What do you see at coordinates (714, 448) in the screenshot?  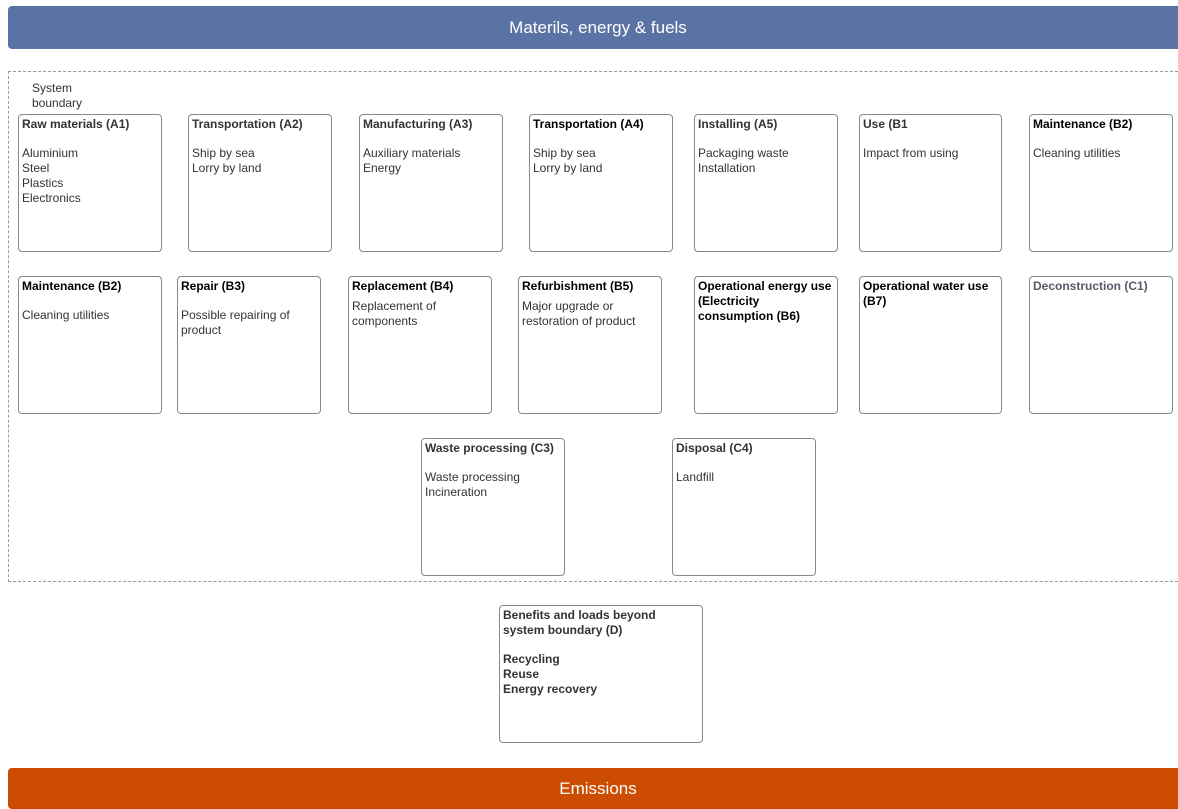 I see `stage-title: Disposal (C4)` at bounding box center [714, 448].